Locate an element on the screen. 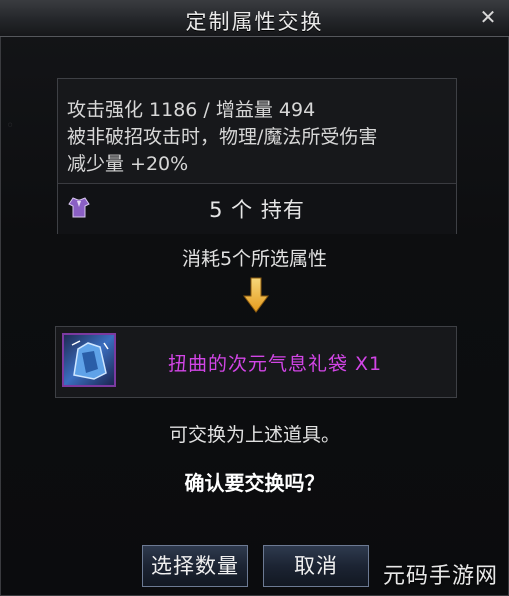  title-bar: 定制属性交换 ✕ is located at coordinates (254, 18).